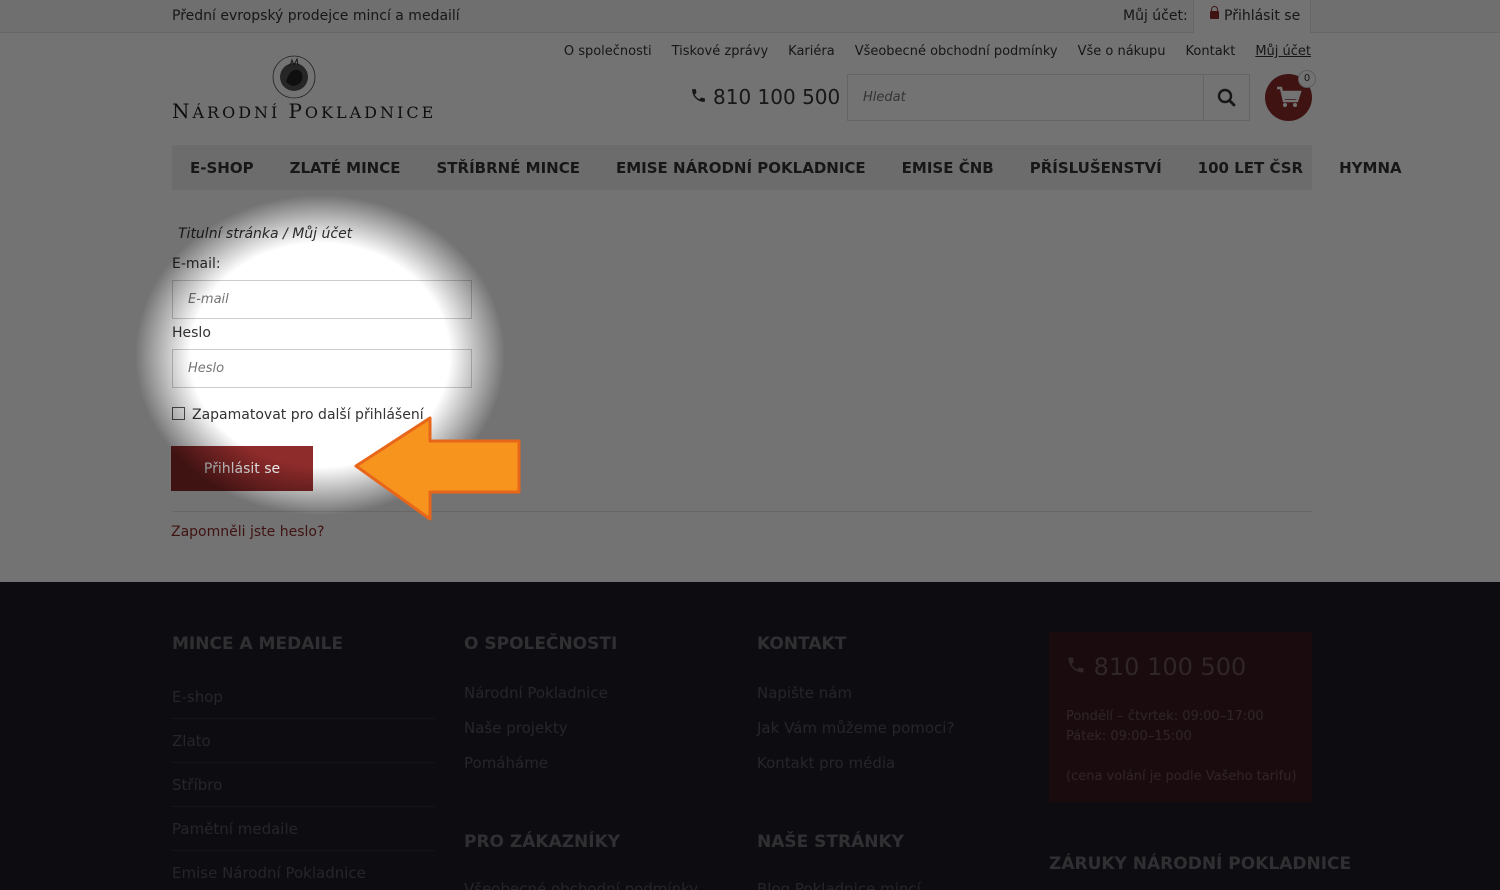 This screenshot has width=1500, height=890. What do you see at coordinates (855, 728) in the screenshot?
I see `footer-link-jak-pomoci: Jak Vám můžeme pomoci?` at bounding box center [855, 728].